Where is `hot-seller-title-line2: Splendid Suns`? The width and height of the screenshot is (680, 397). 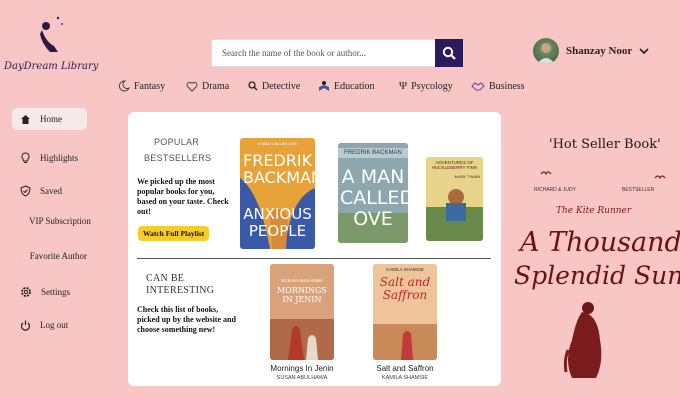
hot-seller-title-line2: Splendid Suns is located at coordinates (597, 275).